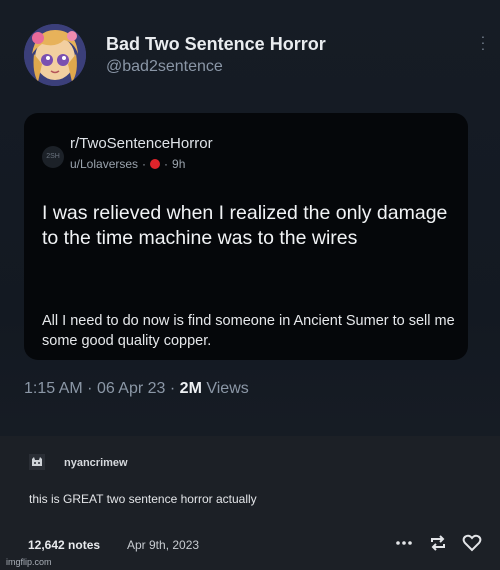  Describe the element at coordinates (104, 164) in the screenshot. I see `post-author: u/Lolaverses` at that location.